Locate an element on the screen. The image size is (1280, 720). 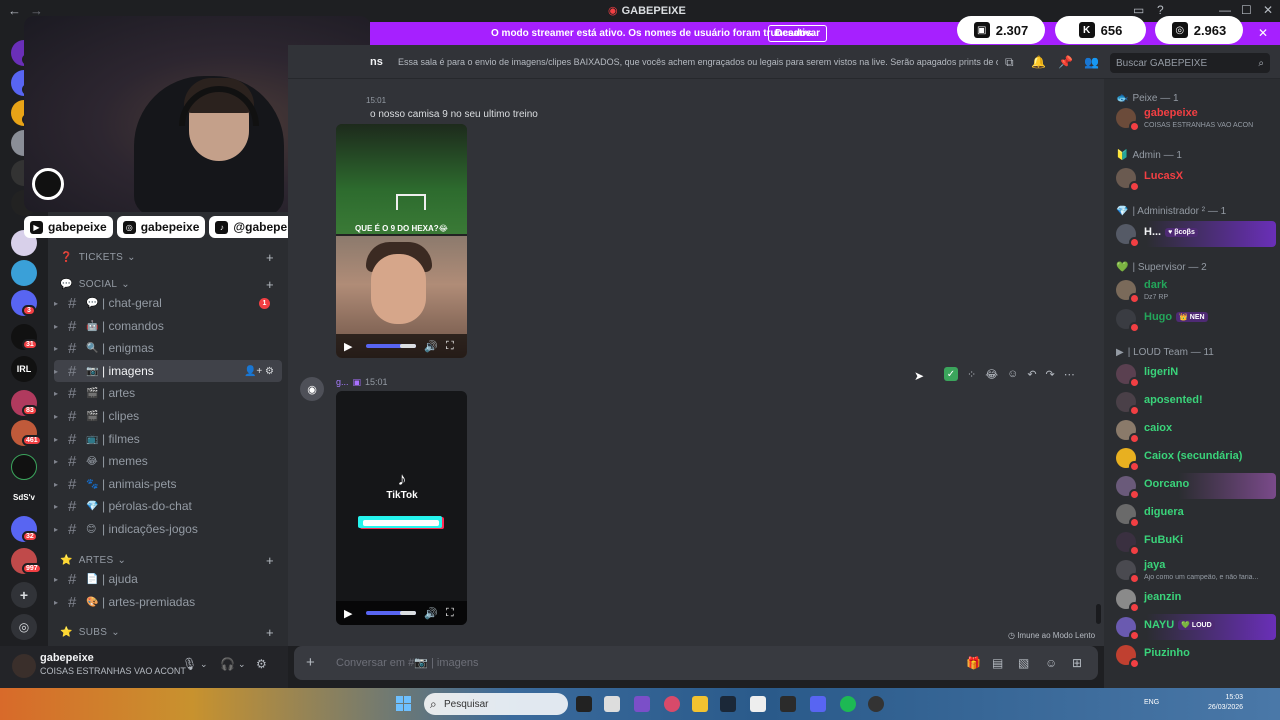
apps-icon: ⊞ is located at coordinates (1077, 663).